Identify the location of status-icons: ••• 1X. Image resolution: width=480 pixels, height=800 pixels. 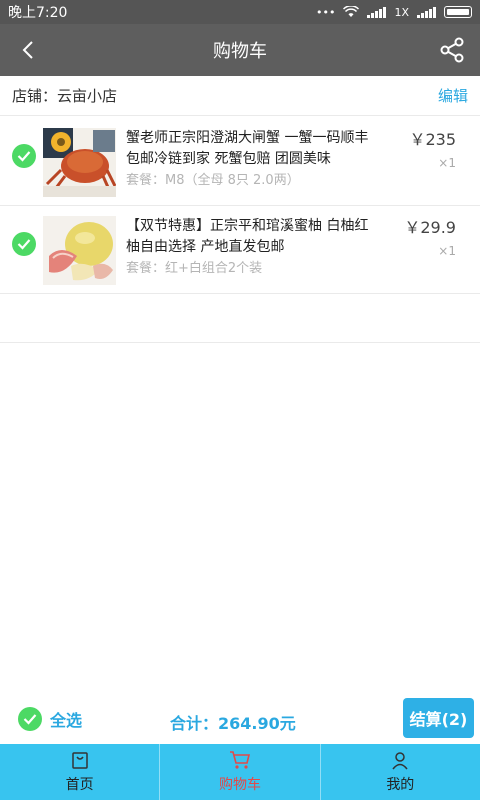
(394, 12).